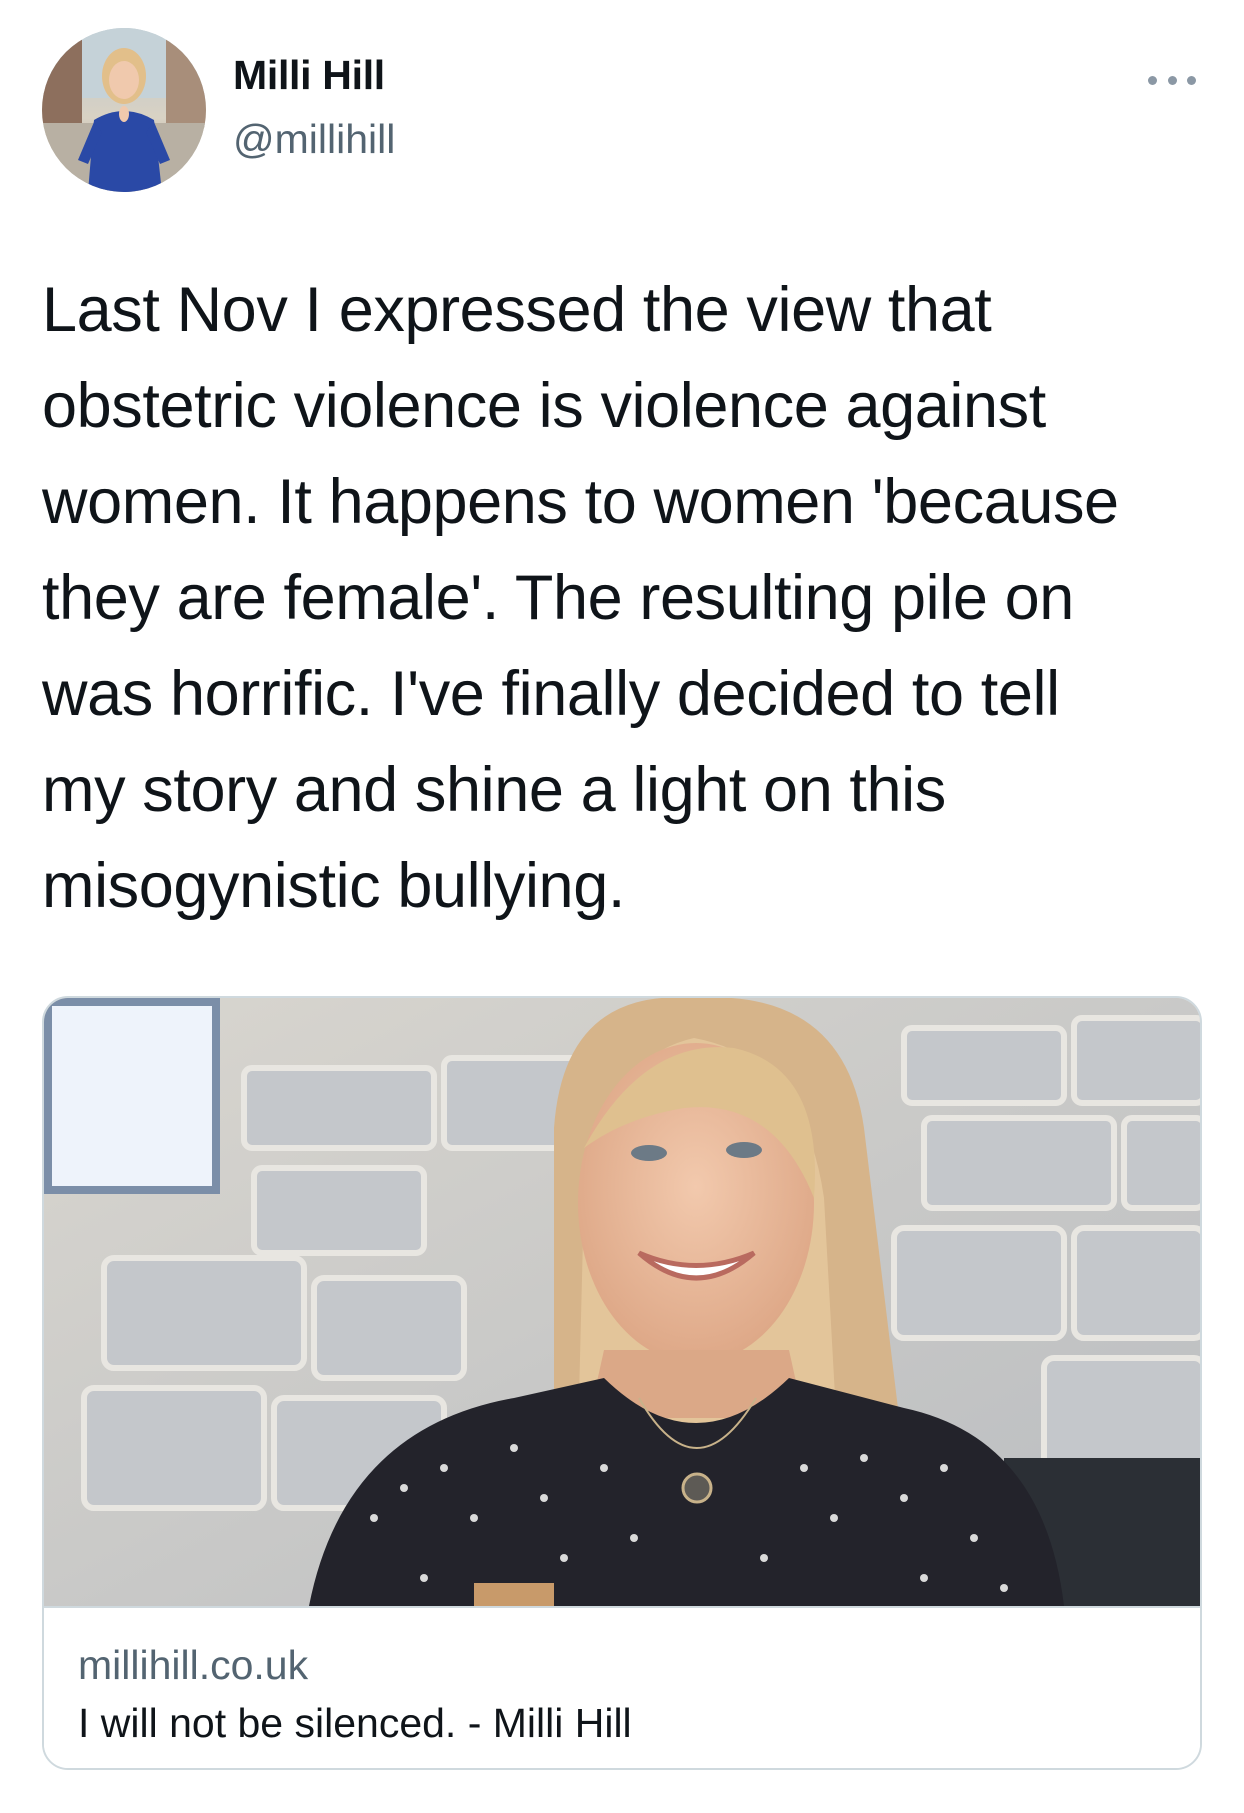 This screenshot has height=1813, width=1244. I want to click on link-card-title: I will not be silenced. - Milli Hill, so click(355, 1723).